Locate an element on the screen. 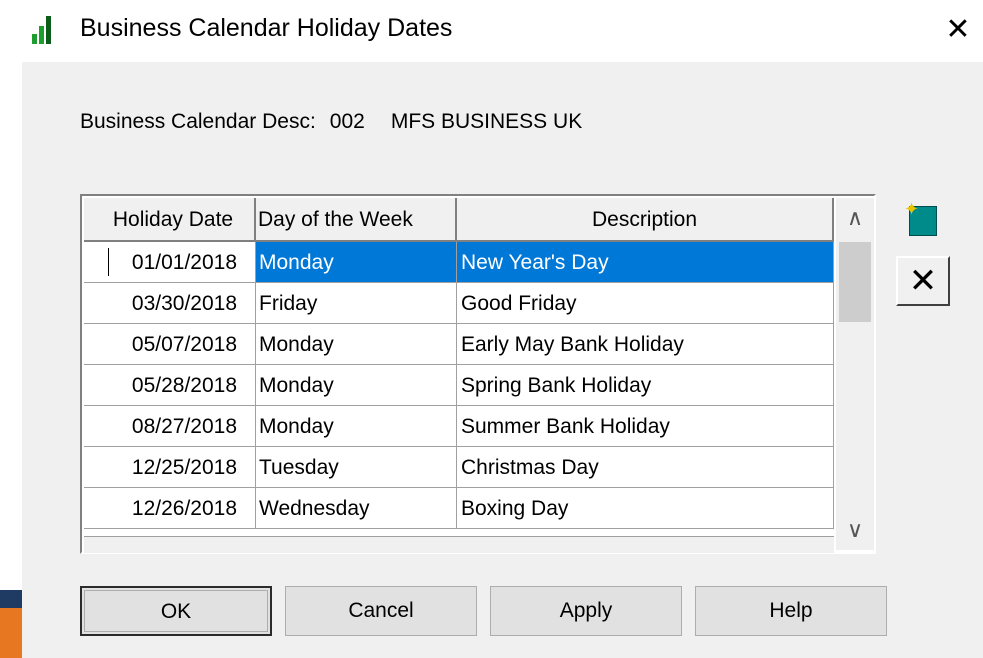  table-row: 01/01/2018 Monday New Year's Day is located at coordinates (459, 262).